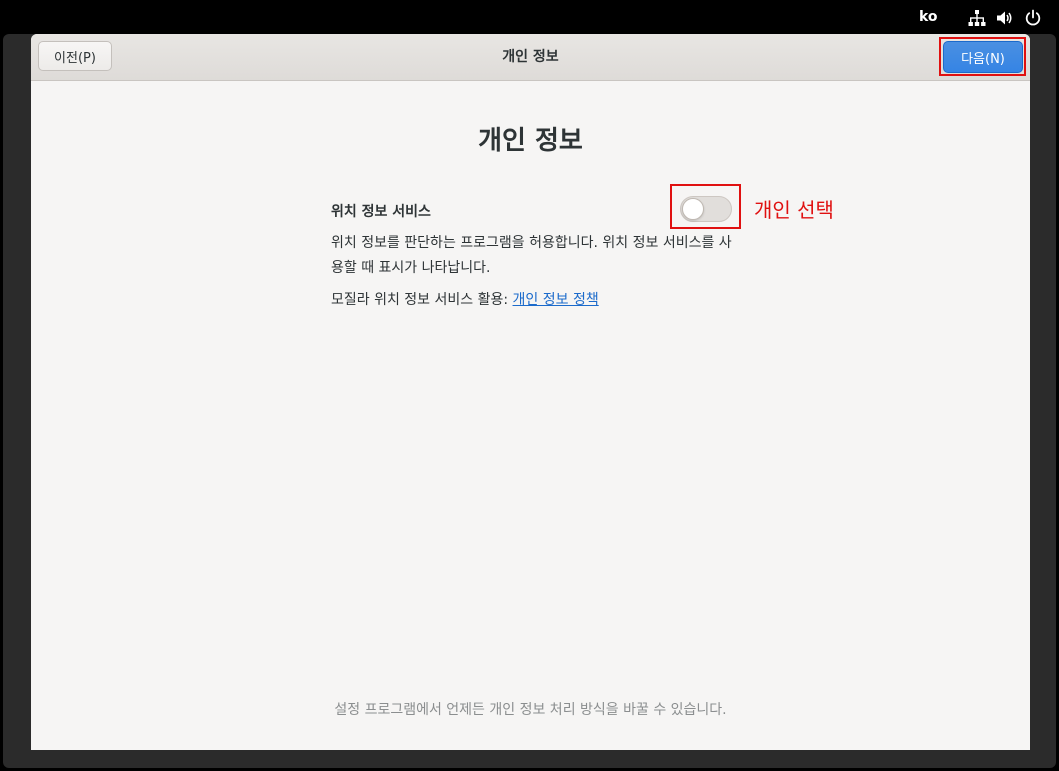 The image size is (1059, 771). I want to click on page-title: 개인 정보, so click(530, 141).